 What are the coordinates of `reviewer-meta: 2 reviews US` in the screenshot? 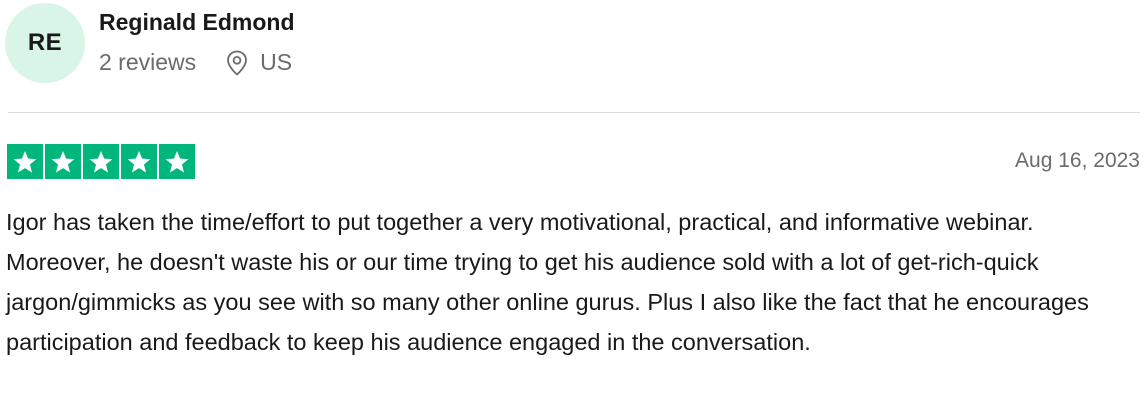 It's located at (195, 62).